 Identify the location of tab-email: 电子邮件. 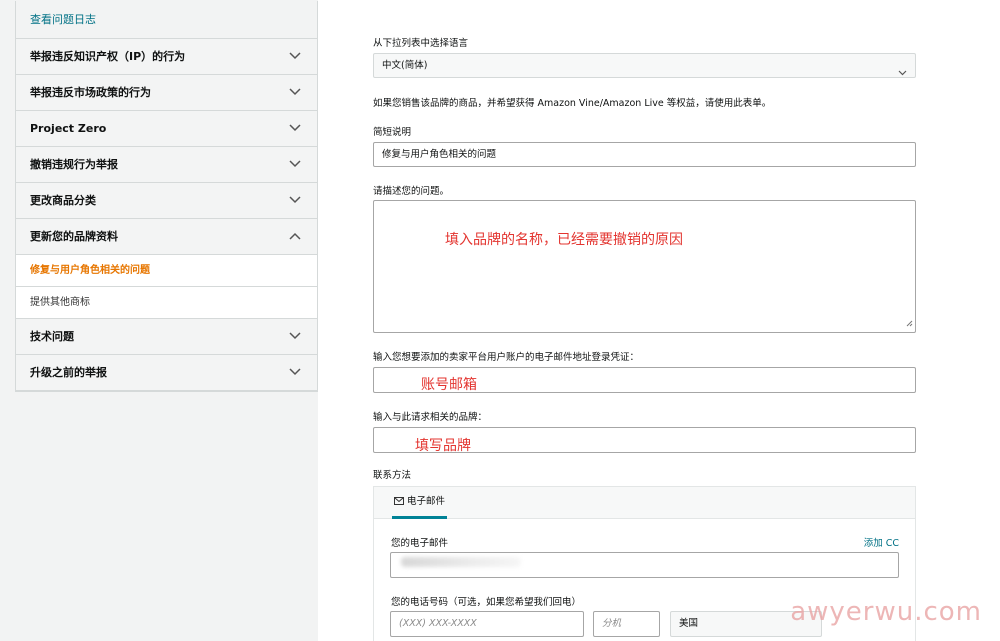
(420, 503).